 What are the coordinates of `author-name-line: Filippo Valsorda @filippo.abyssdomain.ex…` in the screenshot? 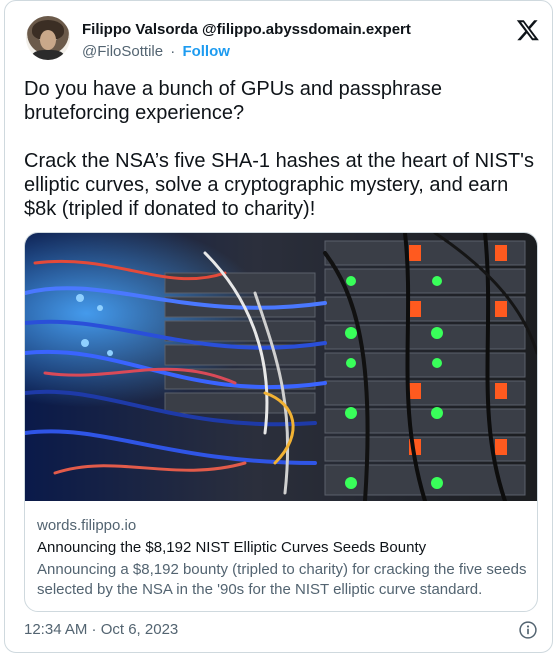 It's located at (246, 29).